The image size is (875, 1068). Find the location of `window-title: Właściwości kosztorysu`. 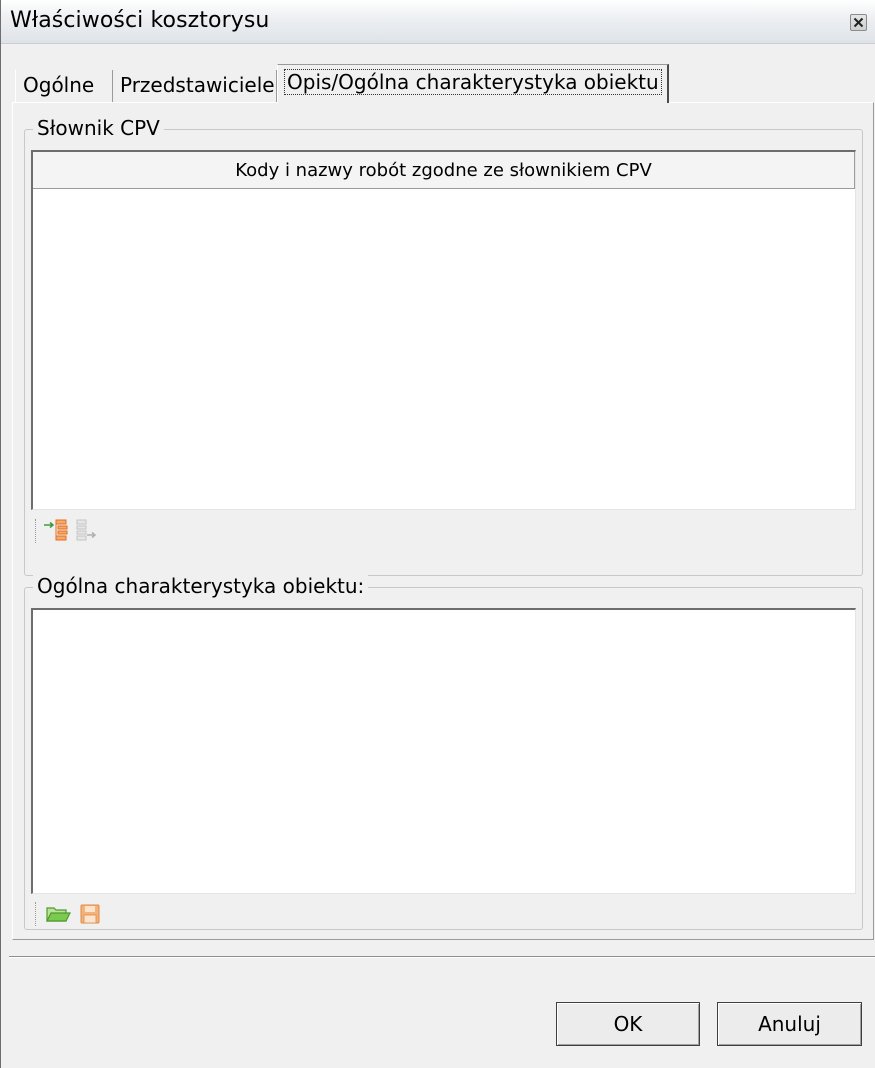

window-title: Właściwości kosztorysu is located at coordinates (140, 20).